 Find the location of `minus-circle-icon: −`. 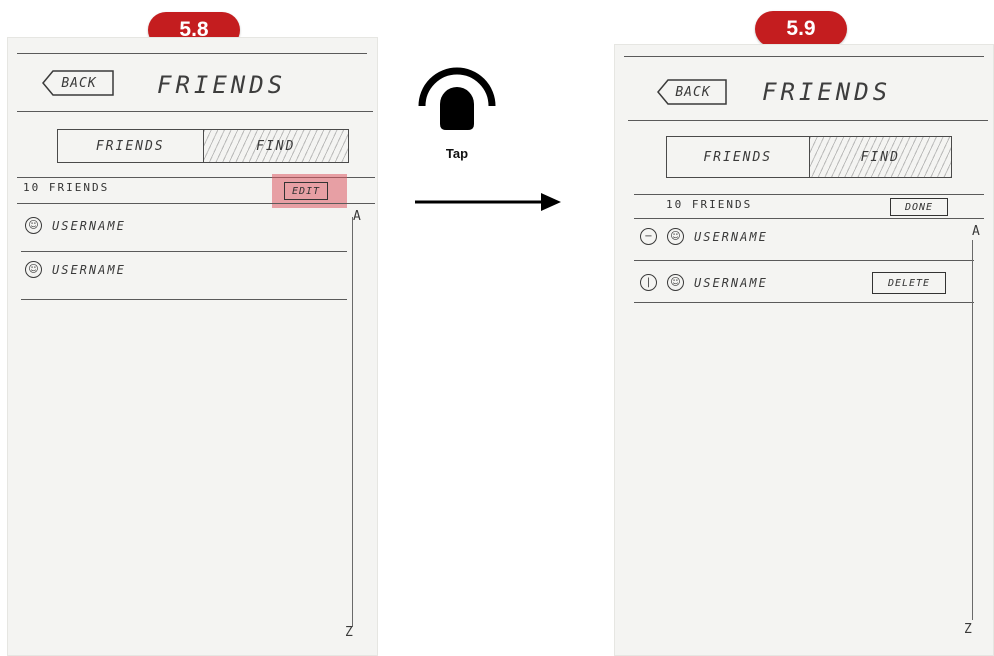

minus-circle-icon: − is located at coordinates (648, 236).